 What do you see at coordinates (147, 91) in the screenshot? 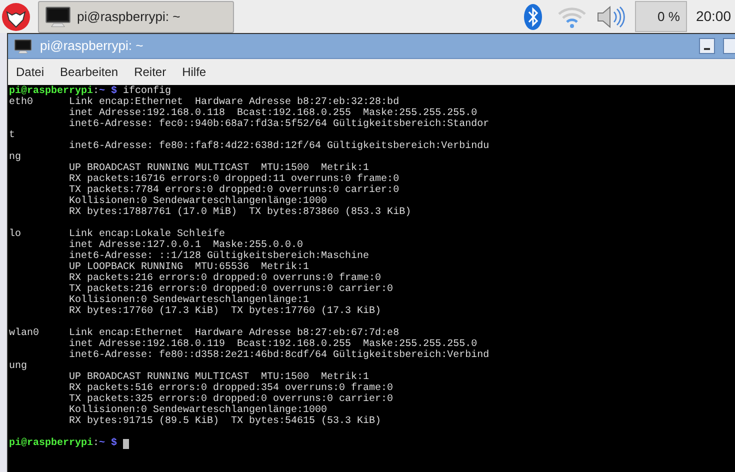
I see `command-text: ifconfig` at bounding box center [147, 91].